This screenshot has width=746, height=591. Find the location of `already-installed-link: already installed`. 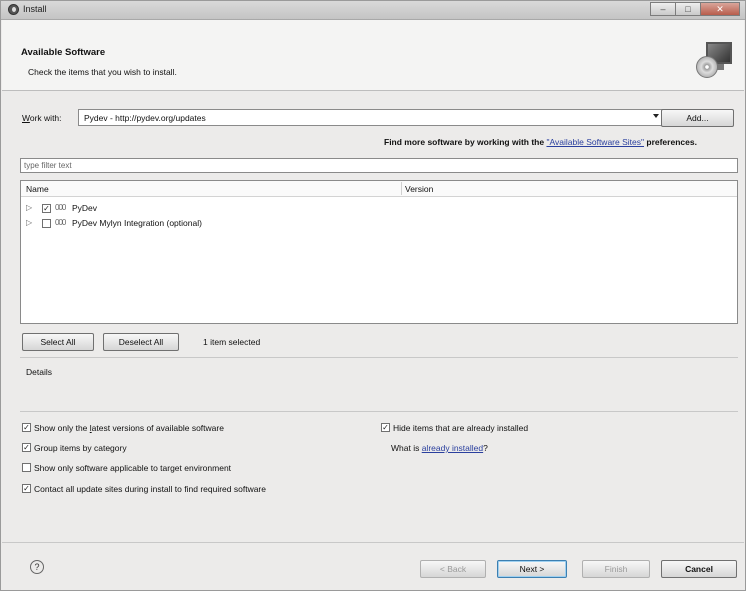

already-installed-link: already installed is located at coordinates (452, 448).